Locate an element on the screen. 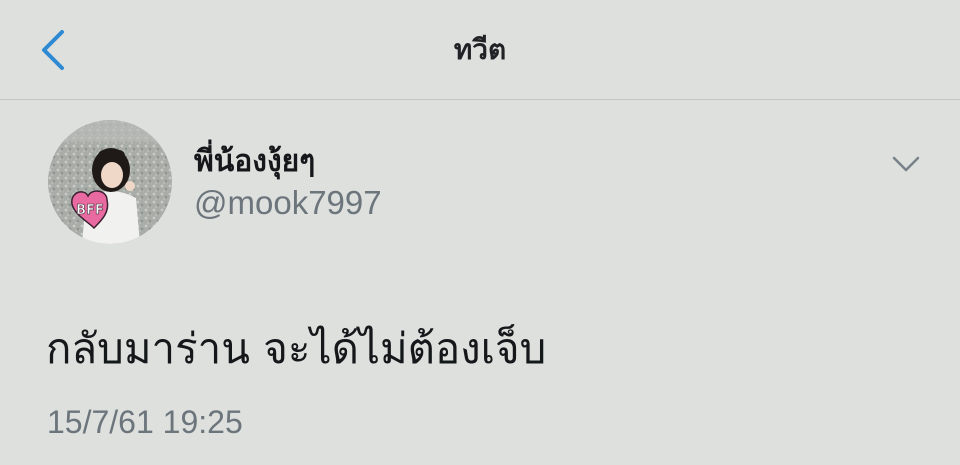 The image size is (960, 465). chevron-down-icon is located at coordinates (906, 164).